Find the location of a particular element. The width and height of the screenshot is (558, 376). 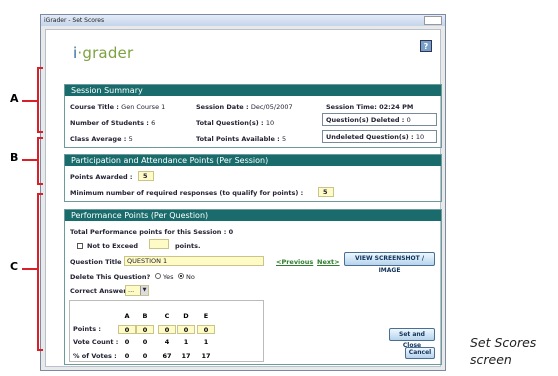

points-row-label: Points : is located at coordinates (87, 329).